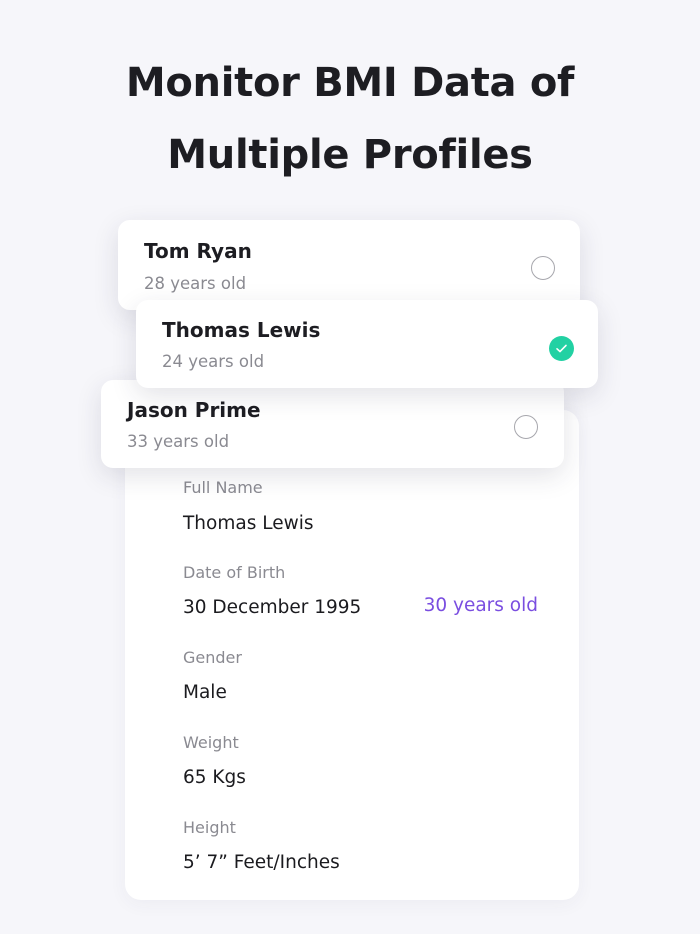  What do you see at coordinates (349, 265) in the screenshot?
I see `profile-card-tom-ryan: Tom Ryan 28 years old` at bounding box center [349, 265].